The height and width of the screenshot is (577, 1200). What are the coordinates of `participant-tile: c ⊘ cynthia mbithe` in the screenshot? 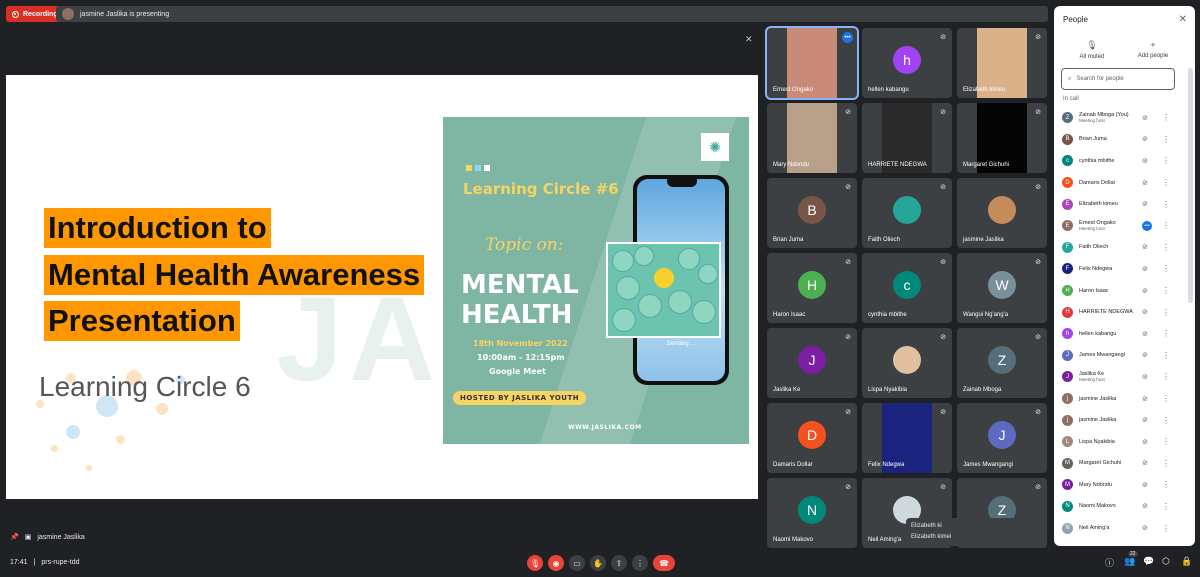 It's located at (907, 288).